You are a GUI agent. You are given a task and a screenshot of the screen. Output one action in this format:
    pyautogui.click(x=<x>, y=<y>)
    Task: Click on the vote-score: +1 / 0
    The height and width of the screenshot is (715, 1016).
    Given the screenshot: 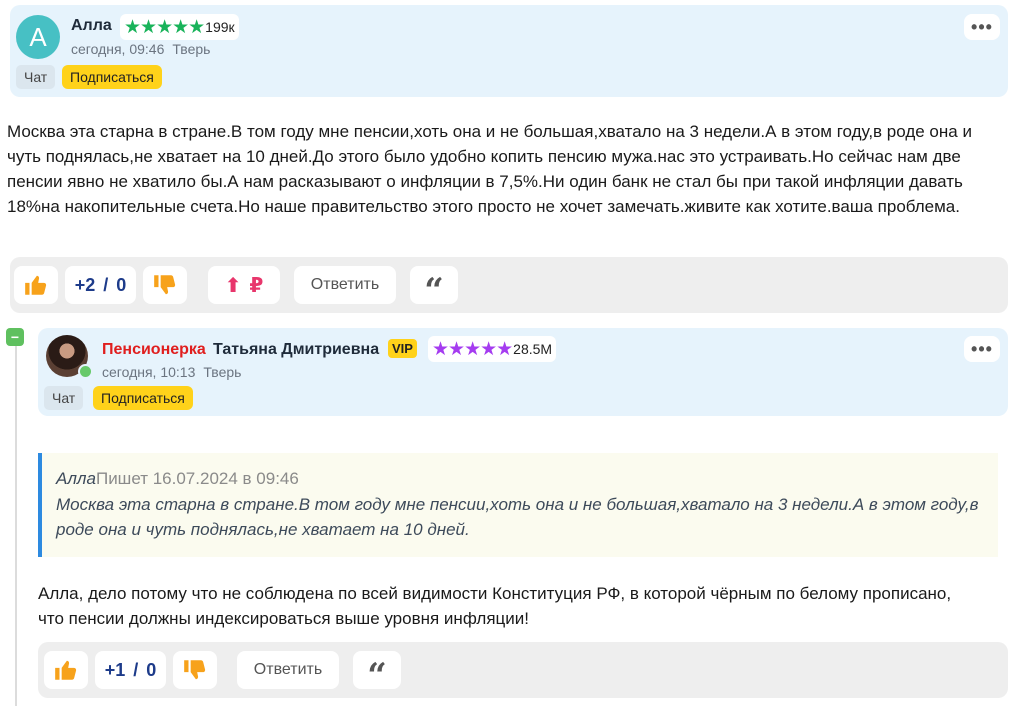 What is the action you would take?
    pyautogui.click(x=130, y=670)
    